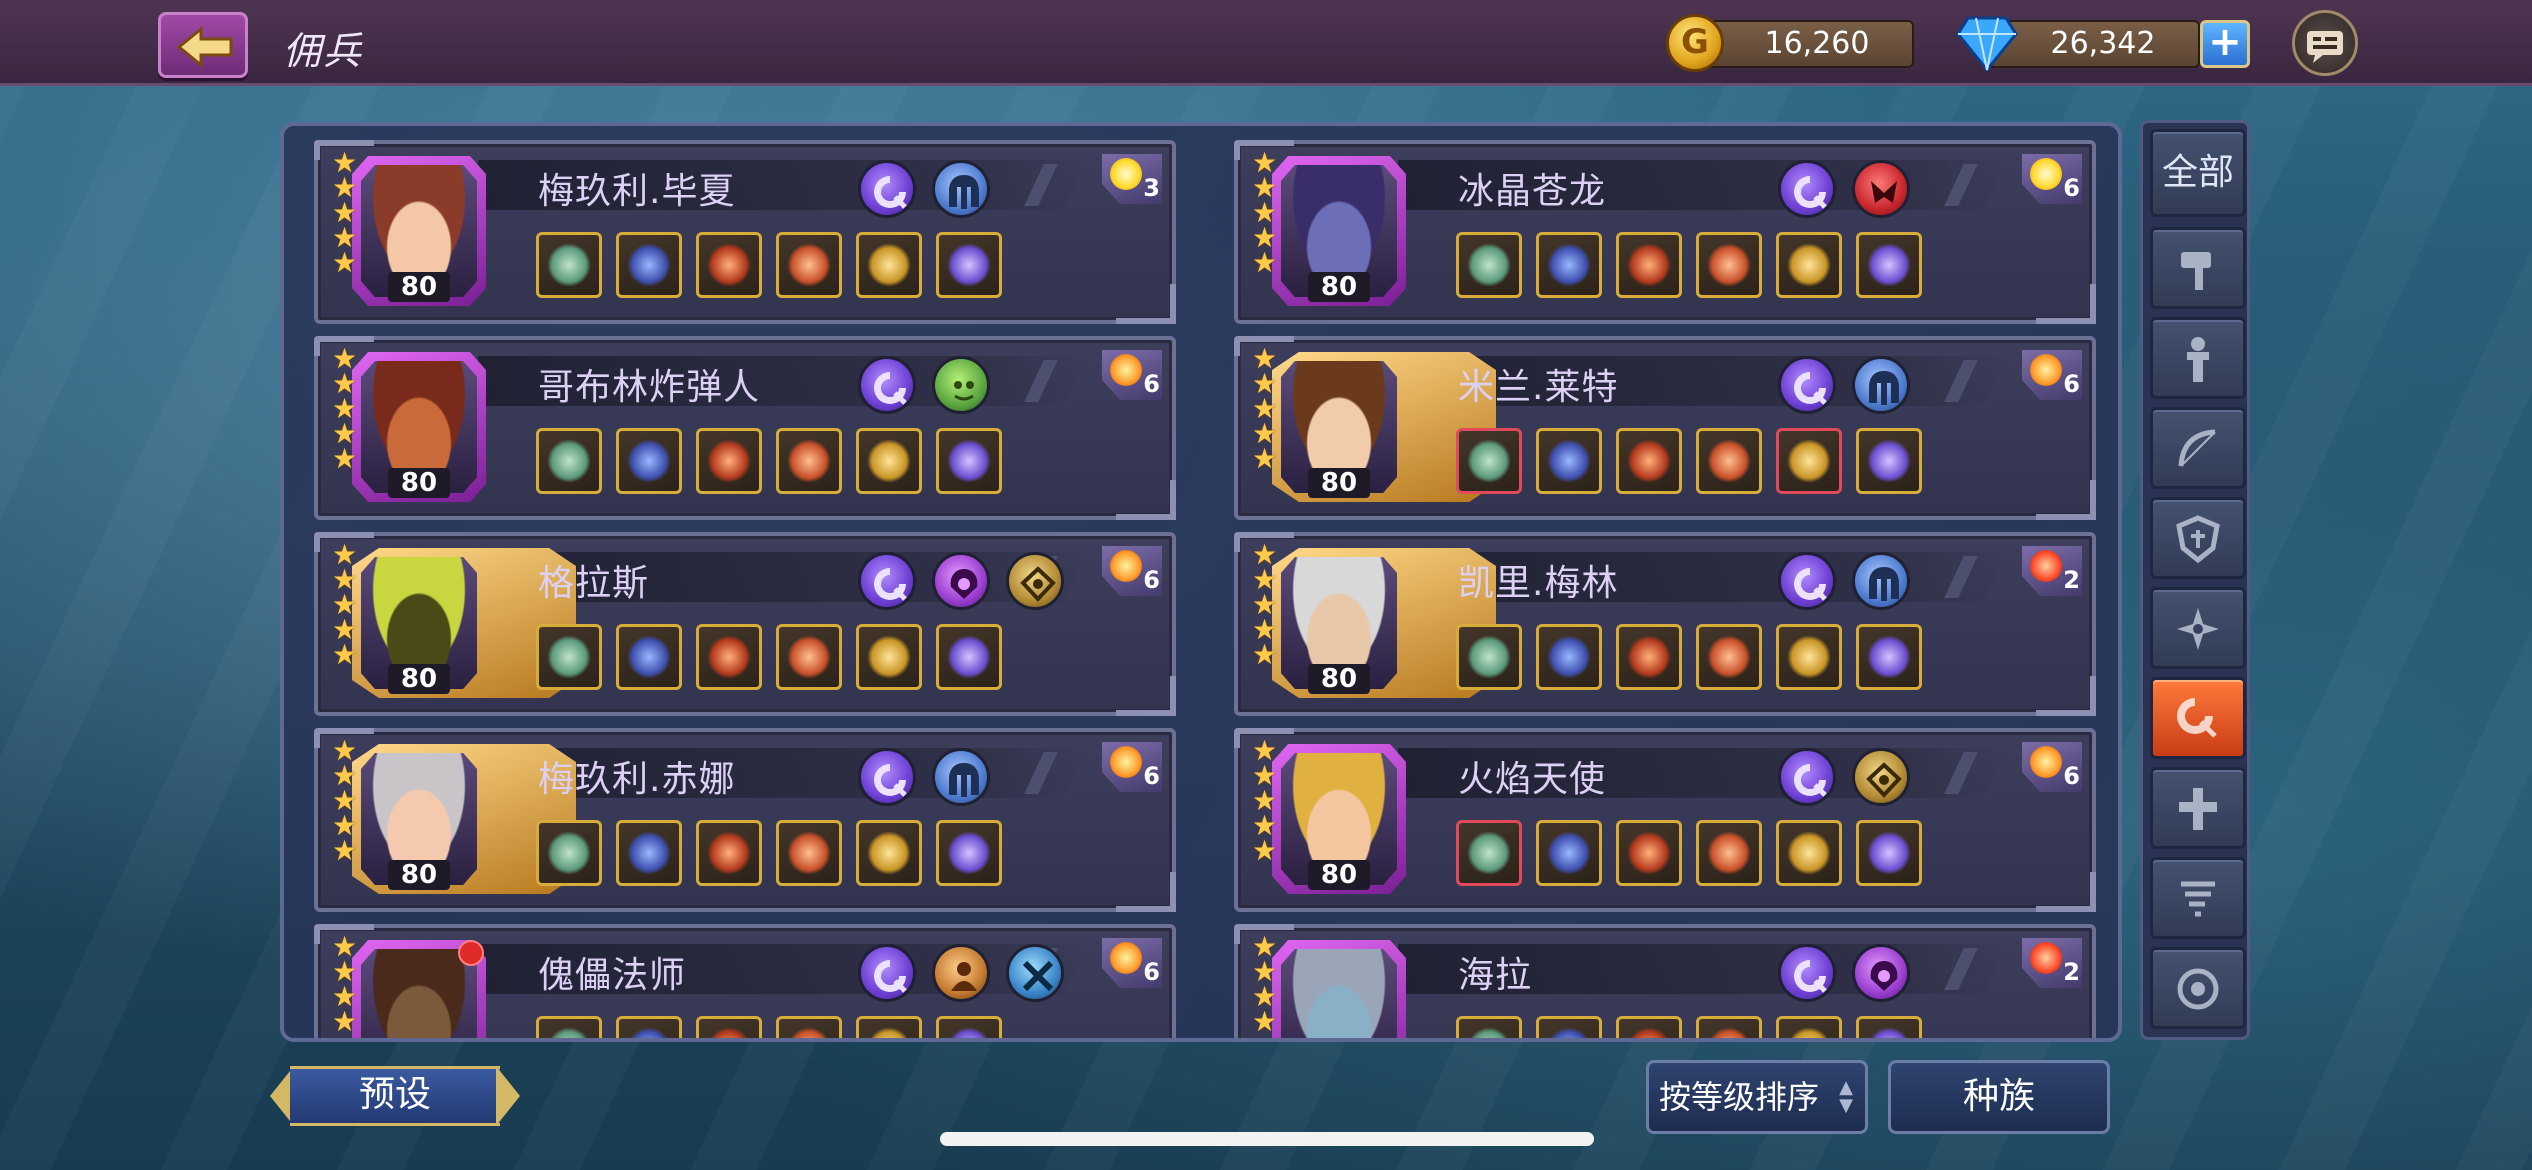 This screenshot has width=2532, height=1170. Describe the element at coordinates (2325, 43) in the screenshot. I see `chat-button` at that location.